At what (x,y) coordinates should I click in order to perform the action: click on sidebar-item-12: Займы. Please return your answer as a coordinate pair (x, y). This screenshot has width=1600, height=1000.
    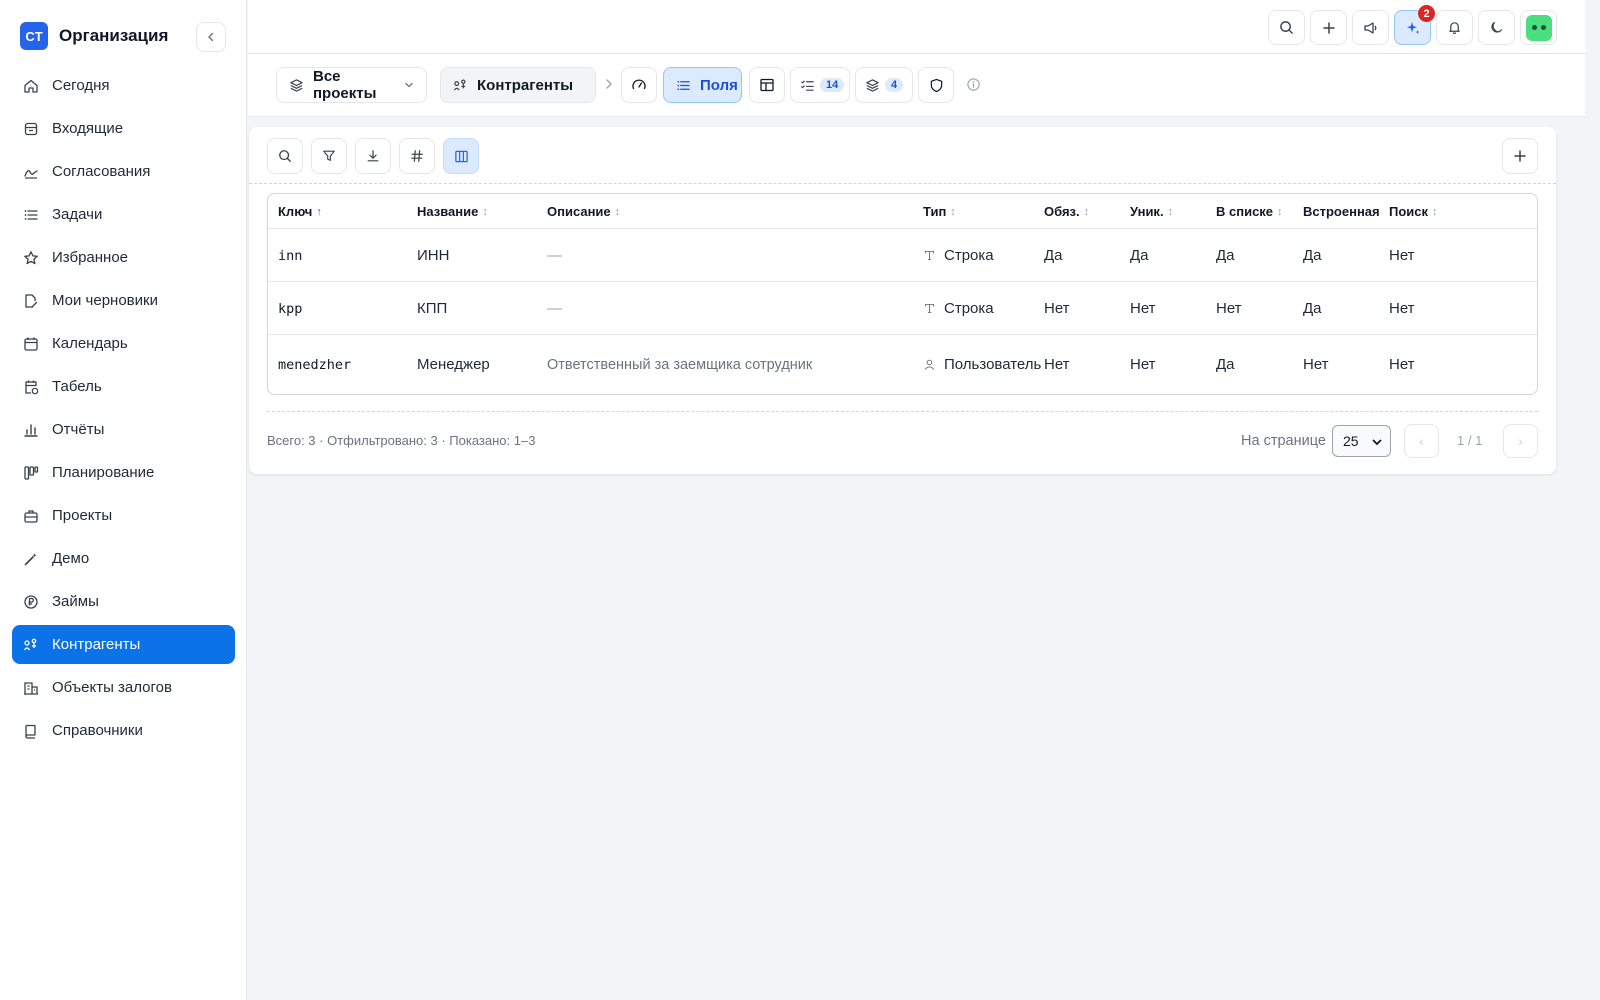
    Looking at the image, I should click on (123, 601).